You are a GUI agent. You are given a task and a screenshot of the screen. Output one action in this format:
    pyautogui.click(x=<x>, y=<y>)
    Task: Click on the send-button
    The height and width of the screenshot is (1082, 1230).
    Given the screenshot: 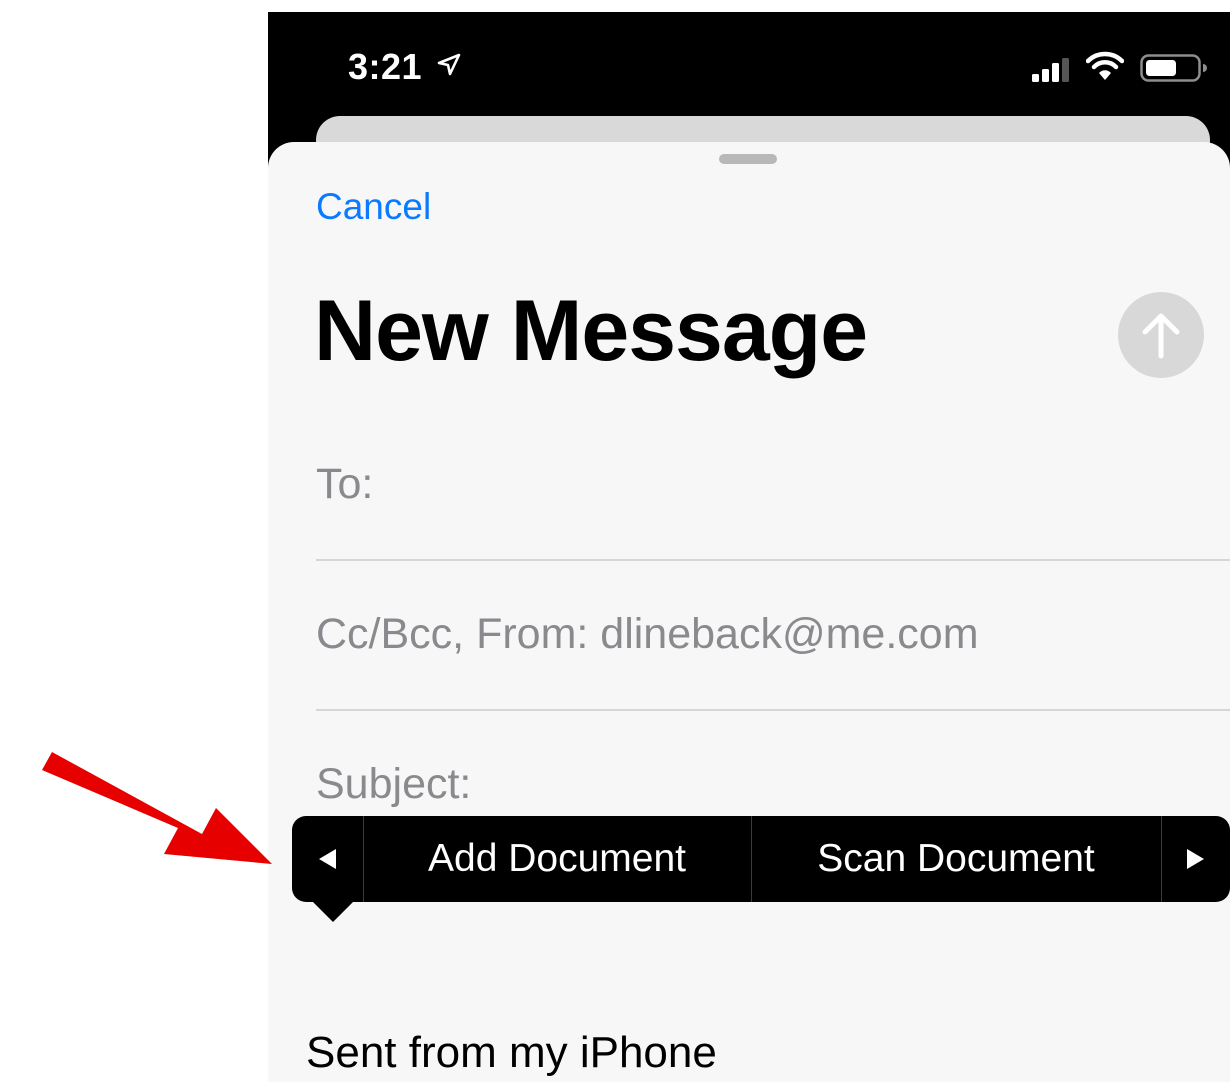 What is the action you would take?
    pyautogui.click(x=1161, y=335)
    